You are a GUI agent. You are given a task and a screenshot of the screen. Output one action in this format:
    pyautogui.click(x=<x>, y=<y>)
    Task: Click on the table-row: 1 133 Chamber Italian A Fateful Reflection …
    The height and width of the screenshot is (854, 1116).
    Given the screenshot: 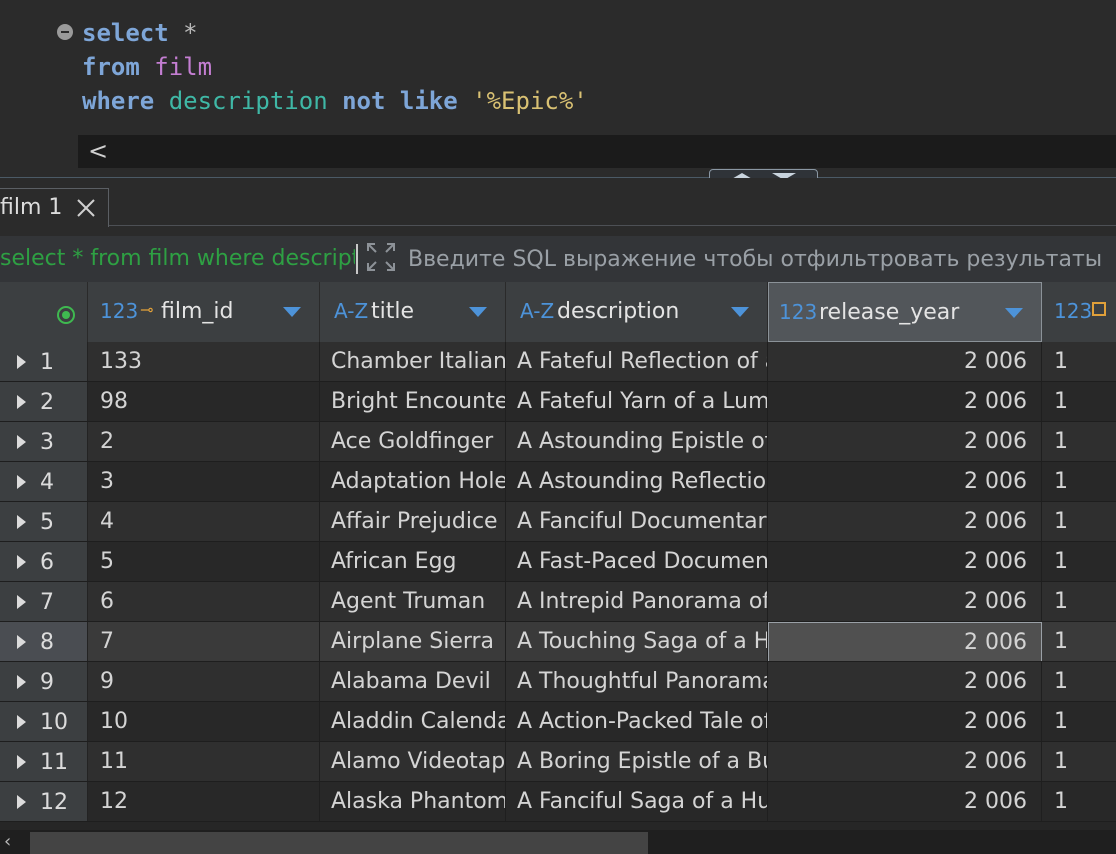 What is the action you would take?
    pyautogui.click(x=558, y=362)
    